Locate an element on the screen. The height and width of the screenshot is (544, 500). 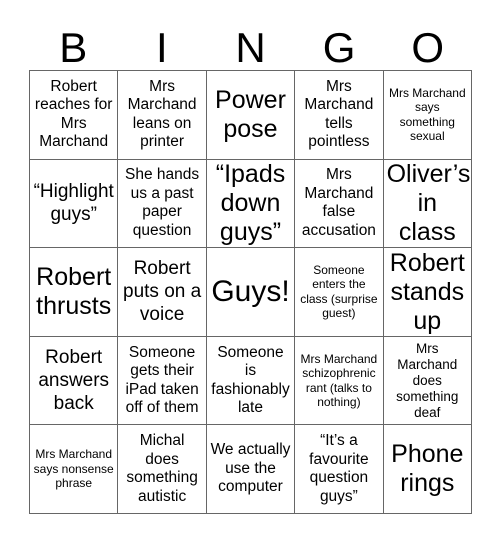
bingo-cell-b5: Mrs Marchand says nonsense phrase is located at coordinates (74, 469).